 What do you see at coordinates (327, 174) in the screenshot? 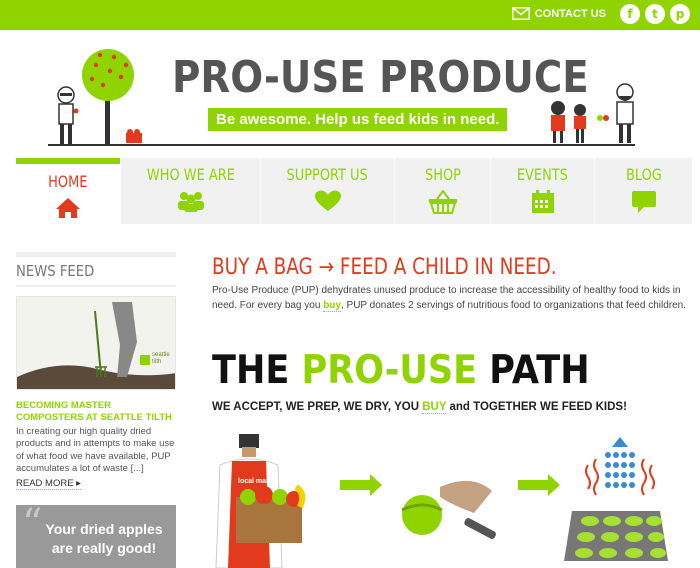
I see `nav-label: SUPPORT US` at bounding box center [327, 174].